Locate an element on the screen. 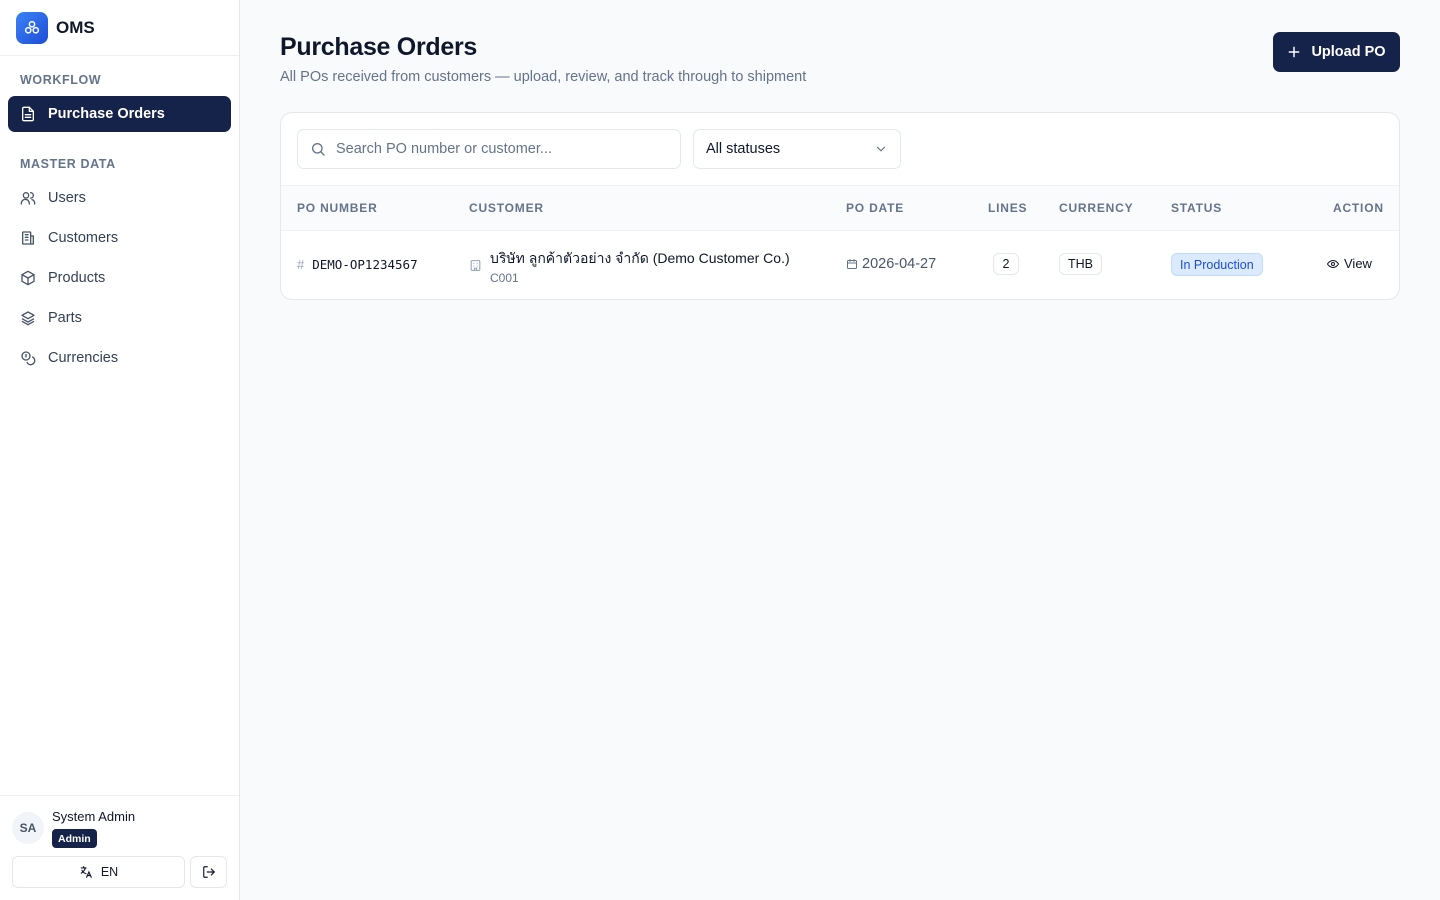 The width and height of the screenshot is (1440, 900). language-button: EN is located at coordinates (98, 872).